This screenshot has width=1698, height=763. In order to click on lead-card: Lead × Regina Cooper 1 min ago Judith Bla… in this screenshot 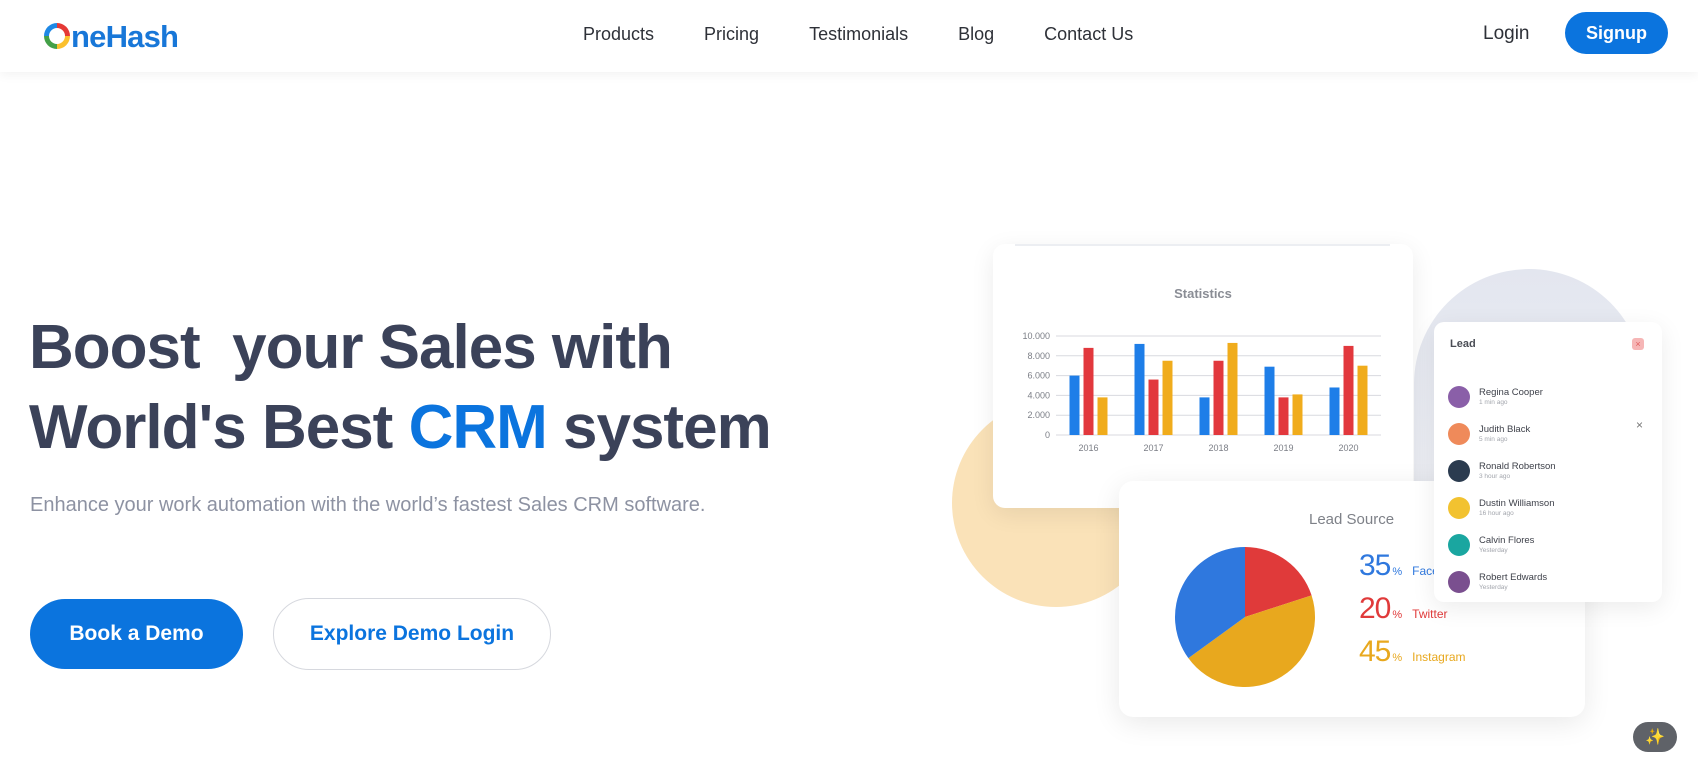, I will do `click(1548, 462)`.